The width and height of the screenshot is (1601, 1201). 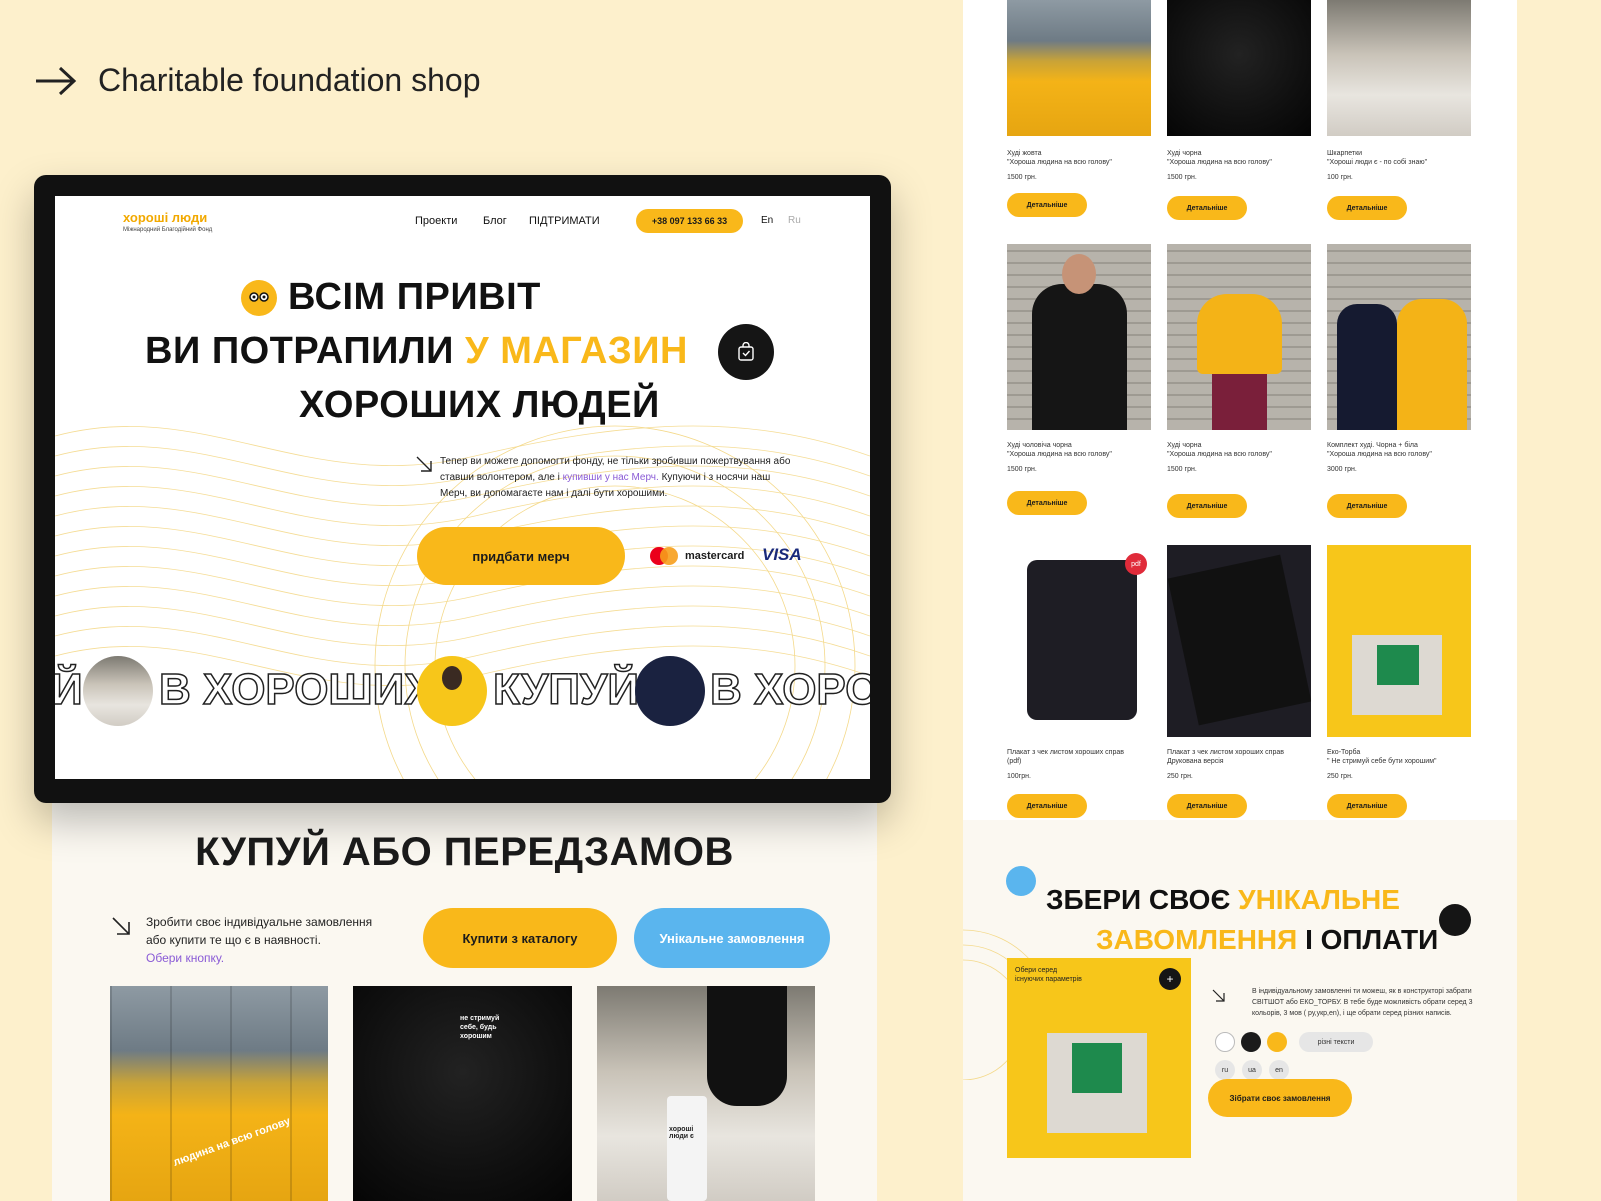 I want to click on product-photo-socks: хороші люди є, so click(x=706, y=1093).